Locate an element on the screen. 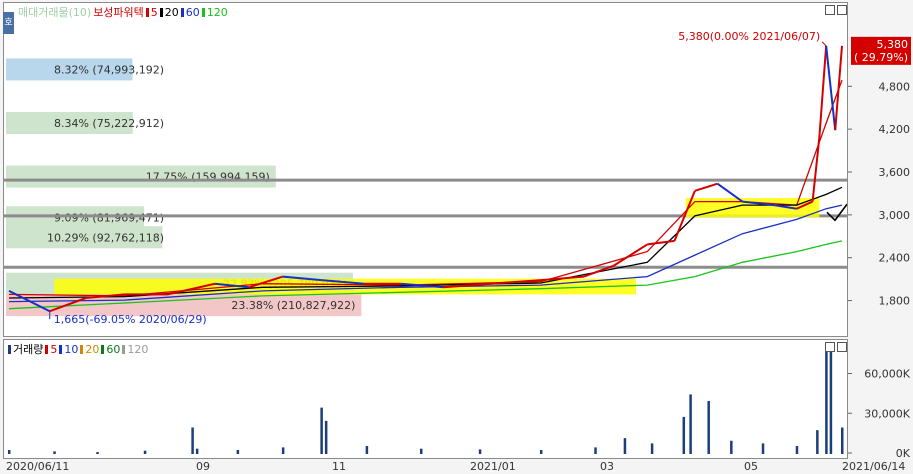 Image resolution: width=913 pixels, height=474 pixels. volume-close-button is located at coordinates (842, 347).